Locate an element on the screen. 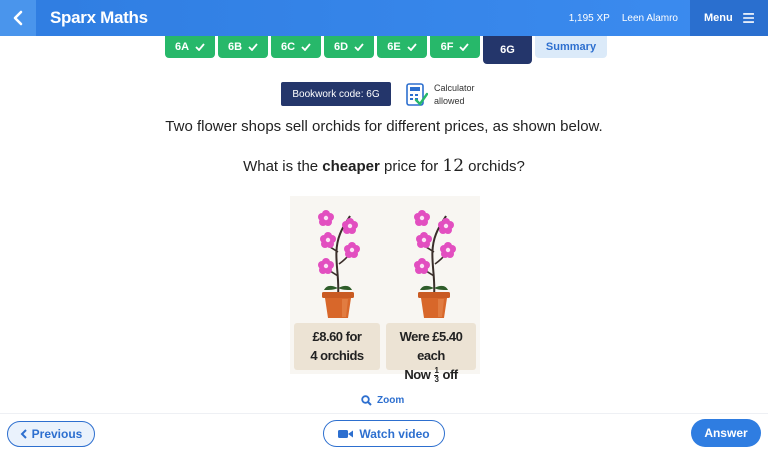 The height and width of the screenshot is (453, 768). previous-label: Previous is located at coordinates (57, 434).